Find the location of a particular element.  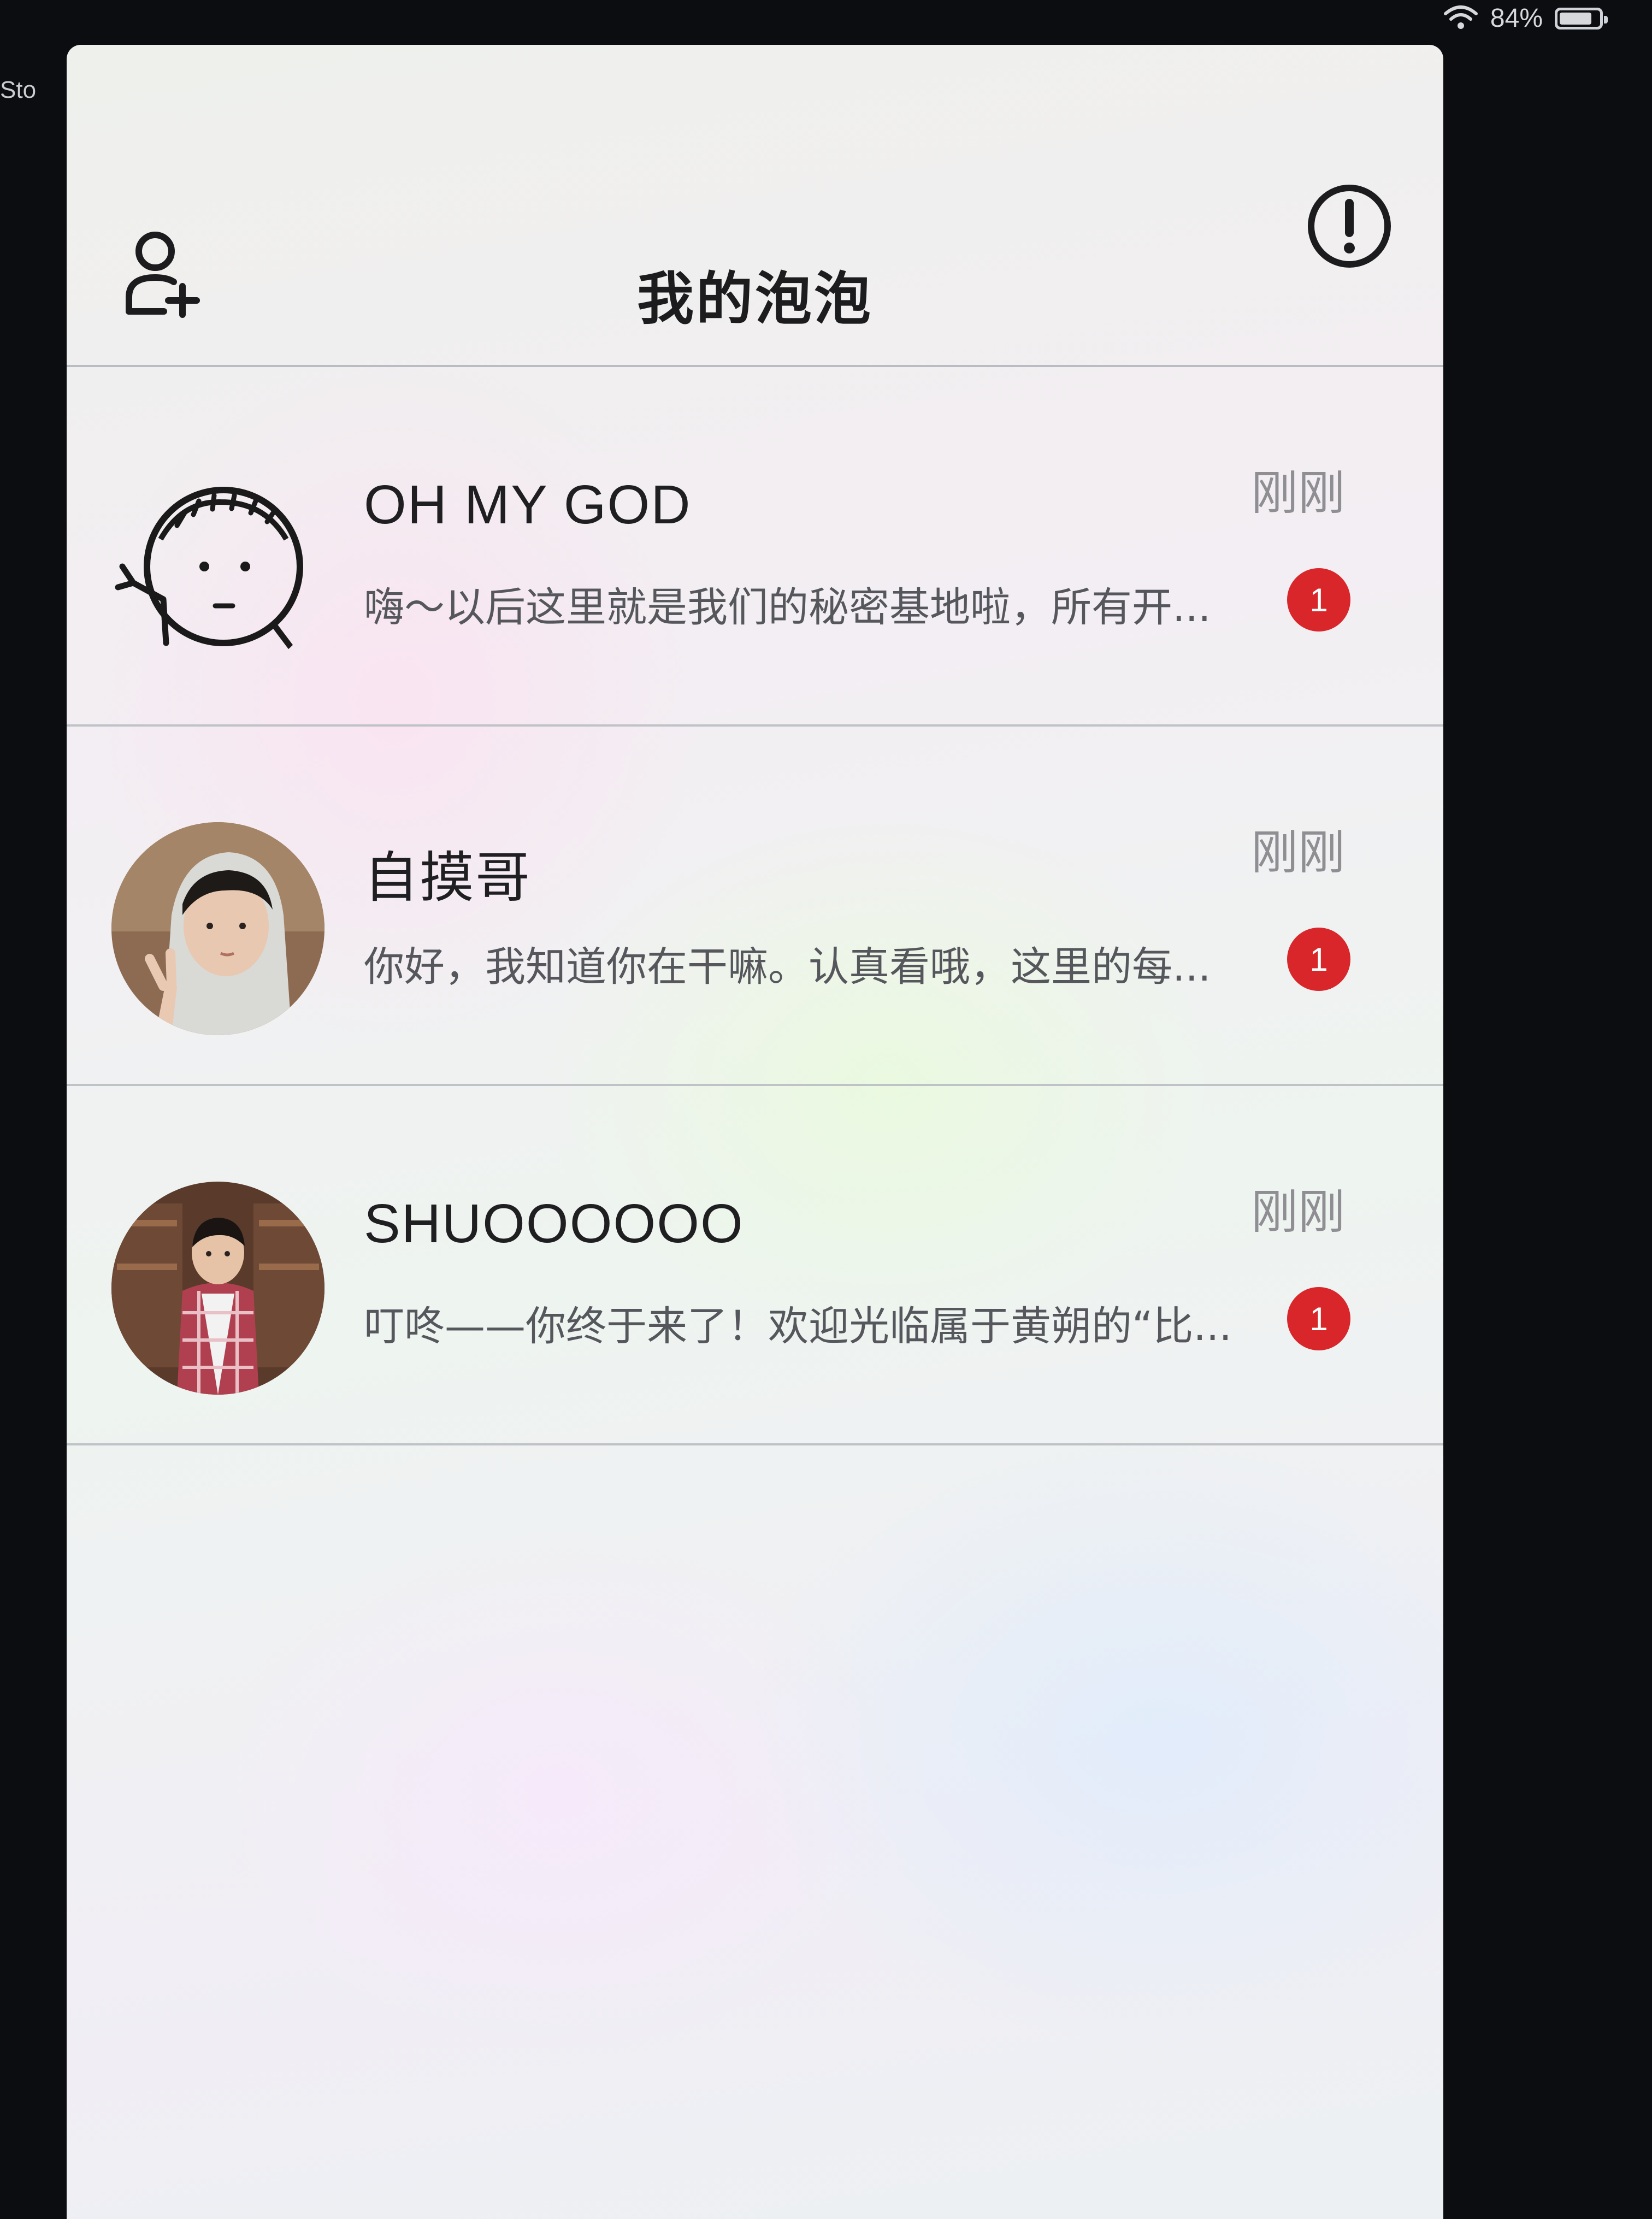

kid-plaid-shirt-photo-avatar is located at coordinates (217, 1288).